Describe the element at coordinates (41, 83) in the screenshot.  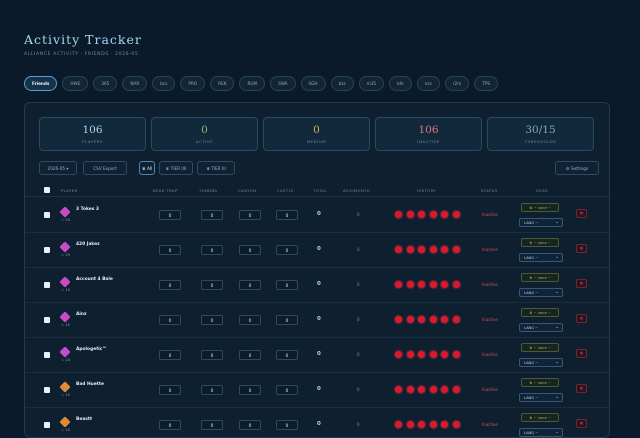
I see `tab-friends: Friends` at that location.